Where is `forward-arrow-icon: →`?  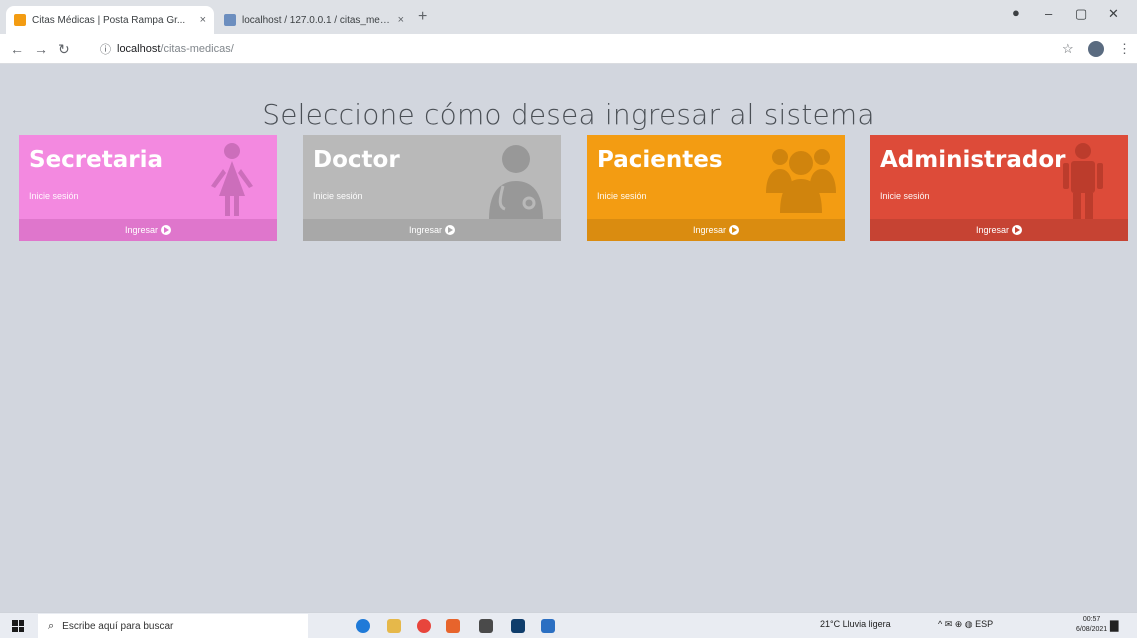
forward-arrow-icon: → is located at coordinates (41, 49).